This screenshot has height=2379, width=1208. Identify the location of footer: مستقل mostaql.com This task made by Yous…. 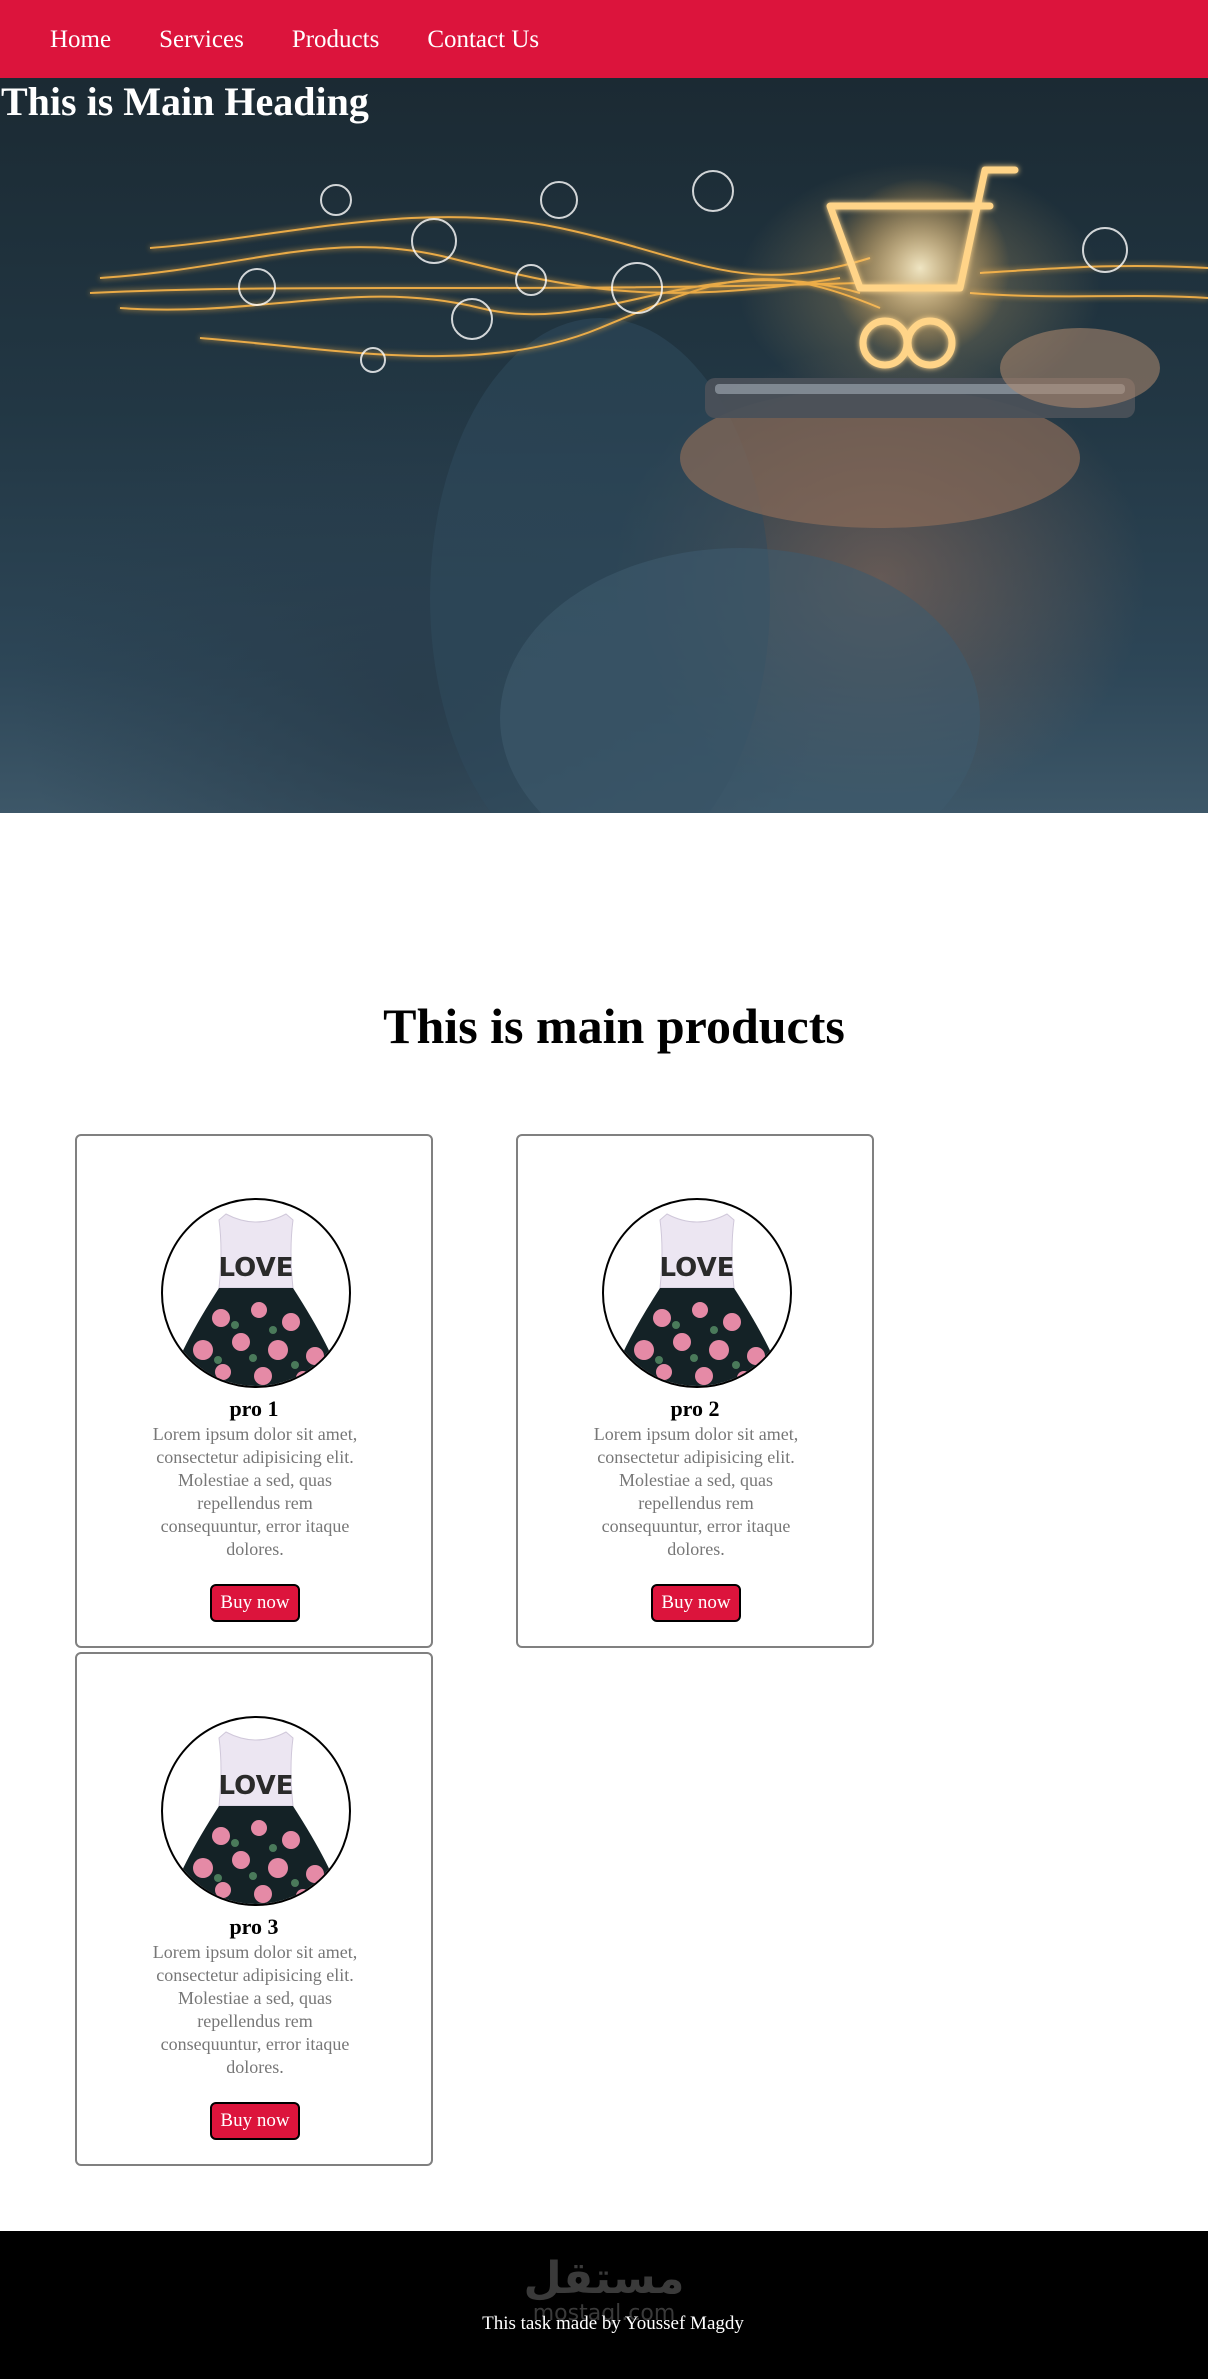
(604, 2305).